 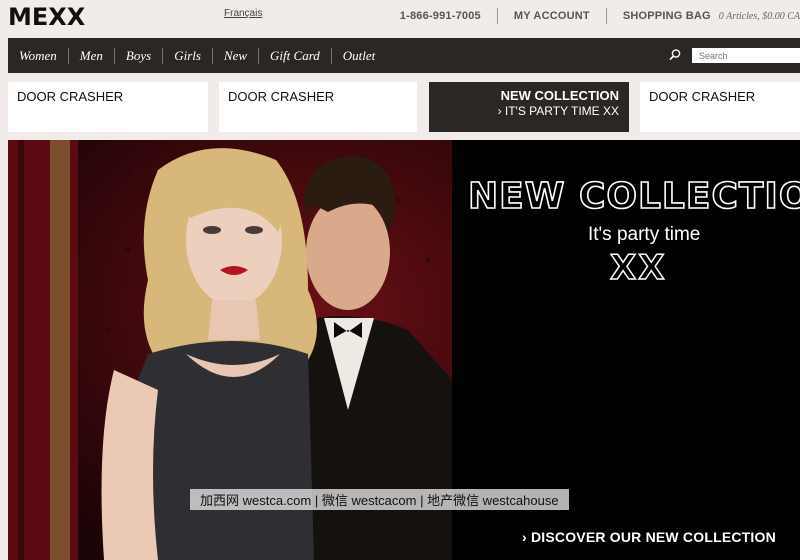 What do you see at coordinates (243, 13) in the screenshot?
I see `language-link: Français` at bounding box center [243, 13].